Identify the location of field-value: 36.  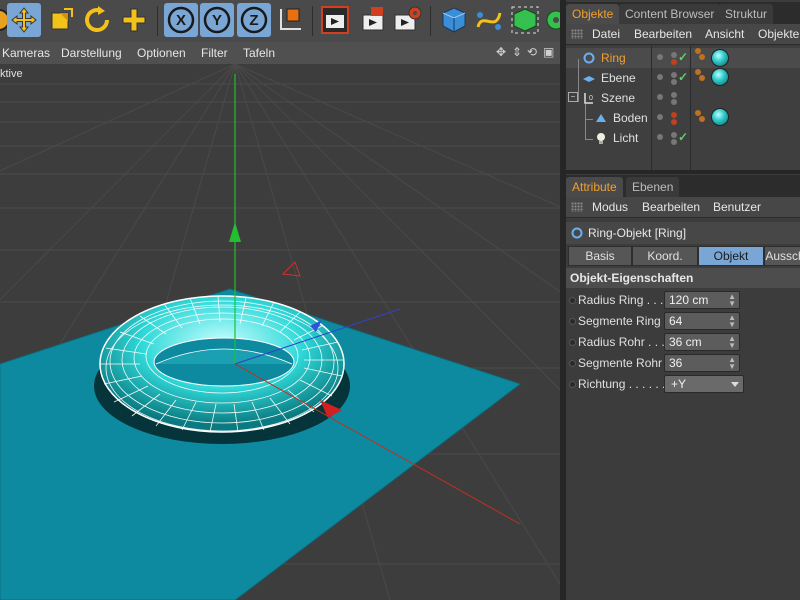
(676, 363).